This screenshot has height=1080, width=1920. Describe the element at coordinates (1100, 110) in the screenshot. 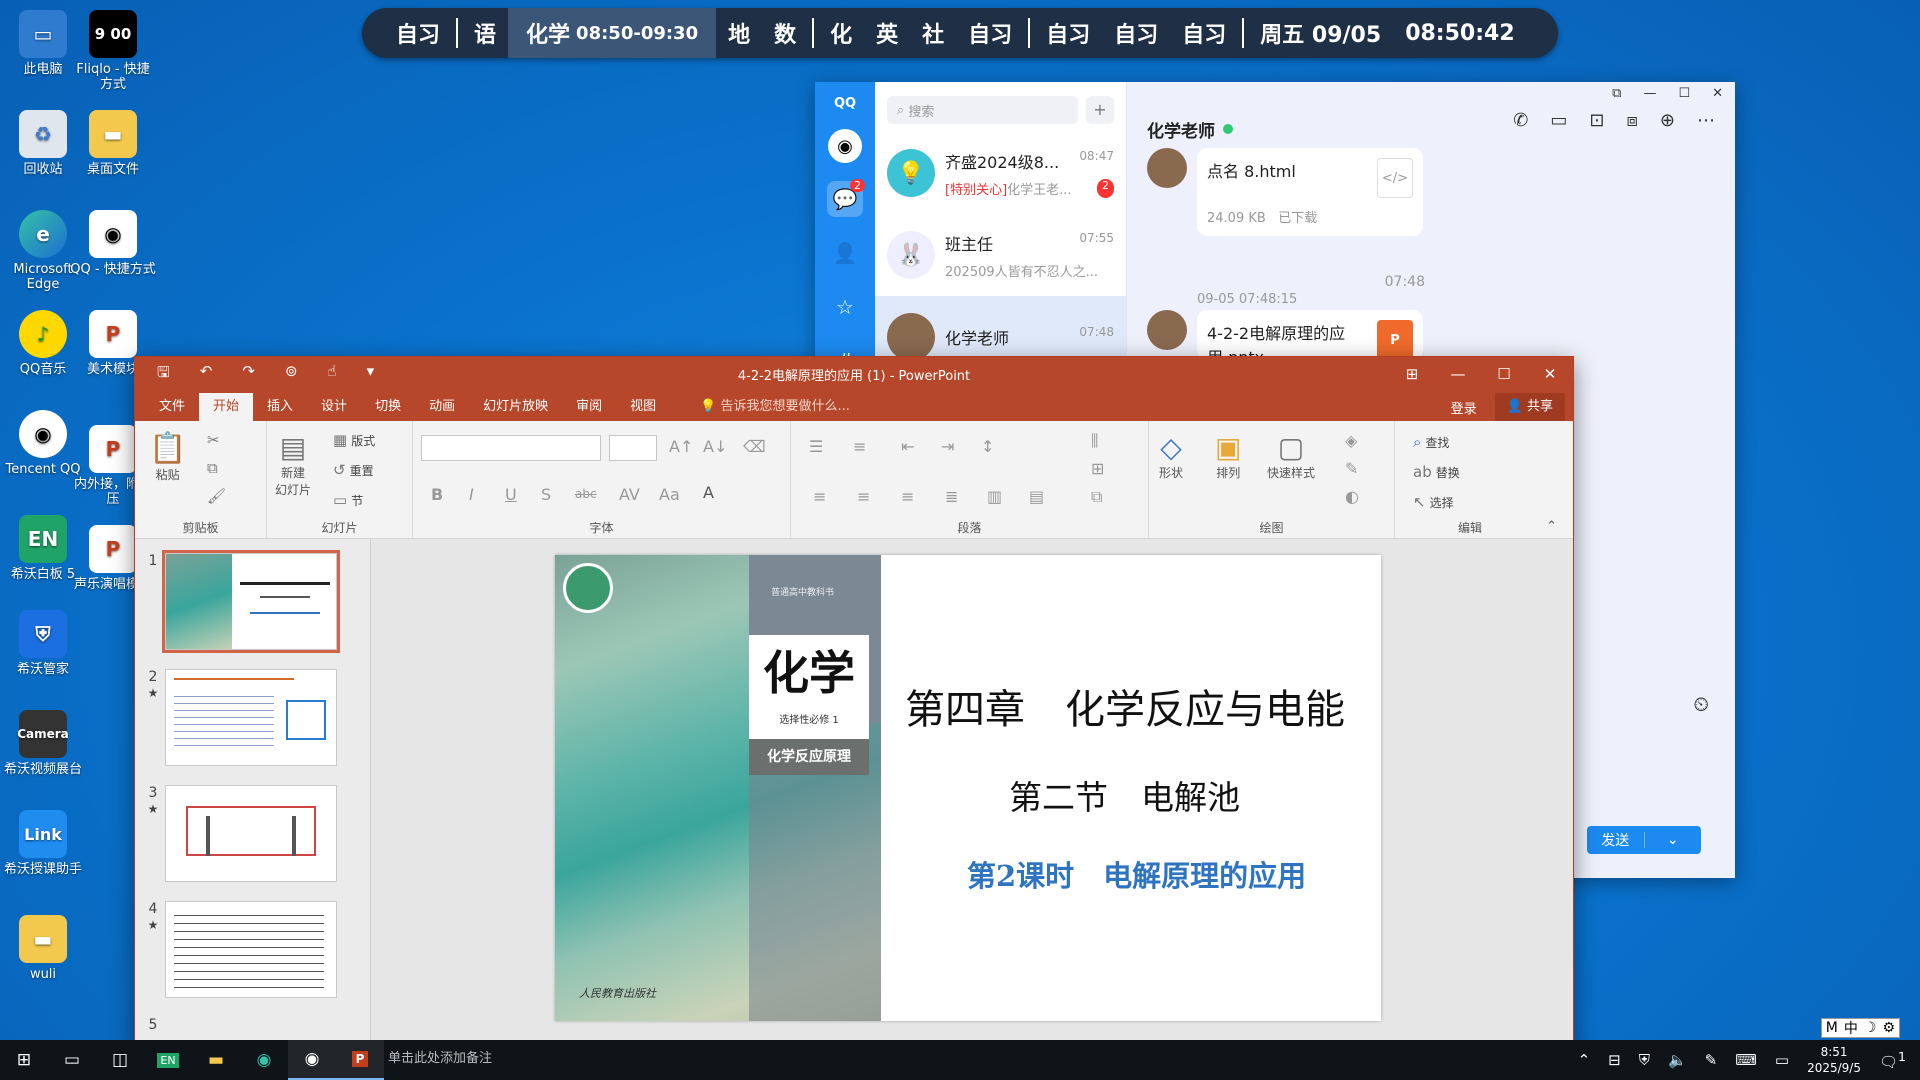

I see `add-button: +` at that location.